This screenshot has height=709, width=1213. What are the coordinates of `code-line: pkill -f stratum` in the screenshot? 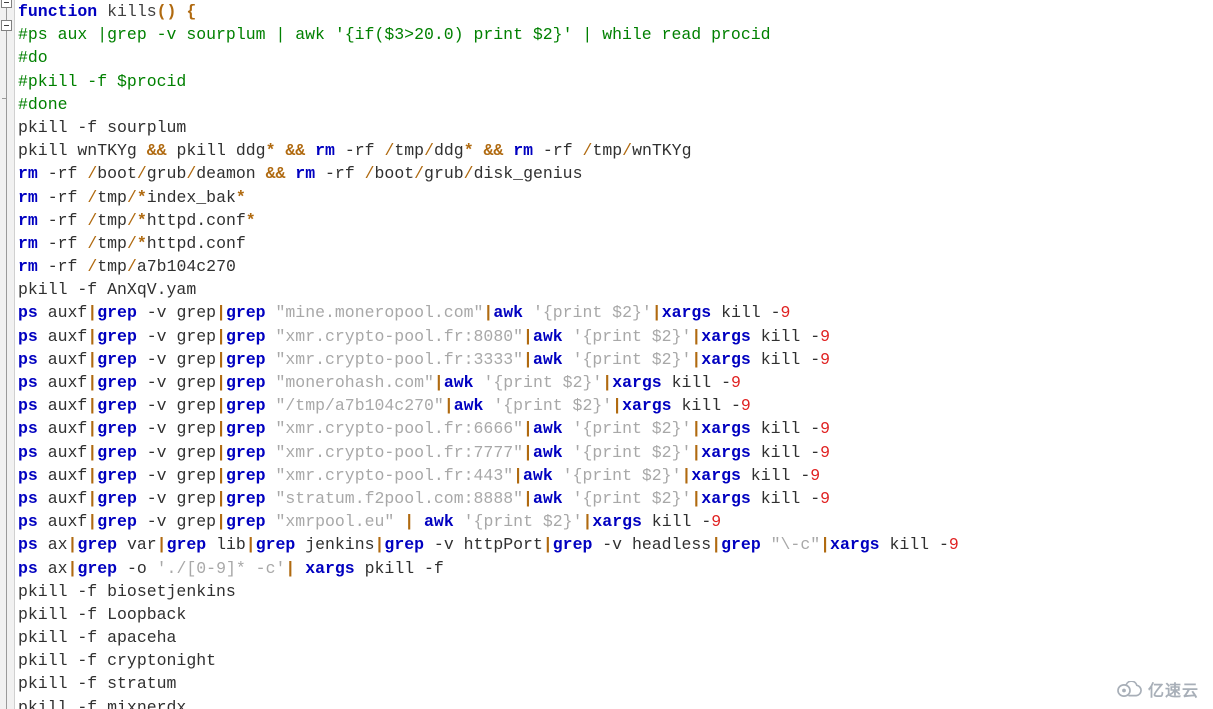 It's located at (613, 683).